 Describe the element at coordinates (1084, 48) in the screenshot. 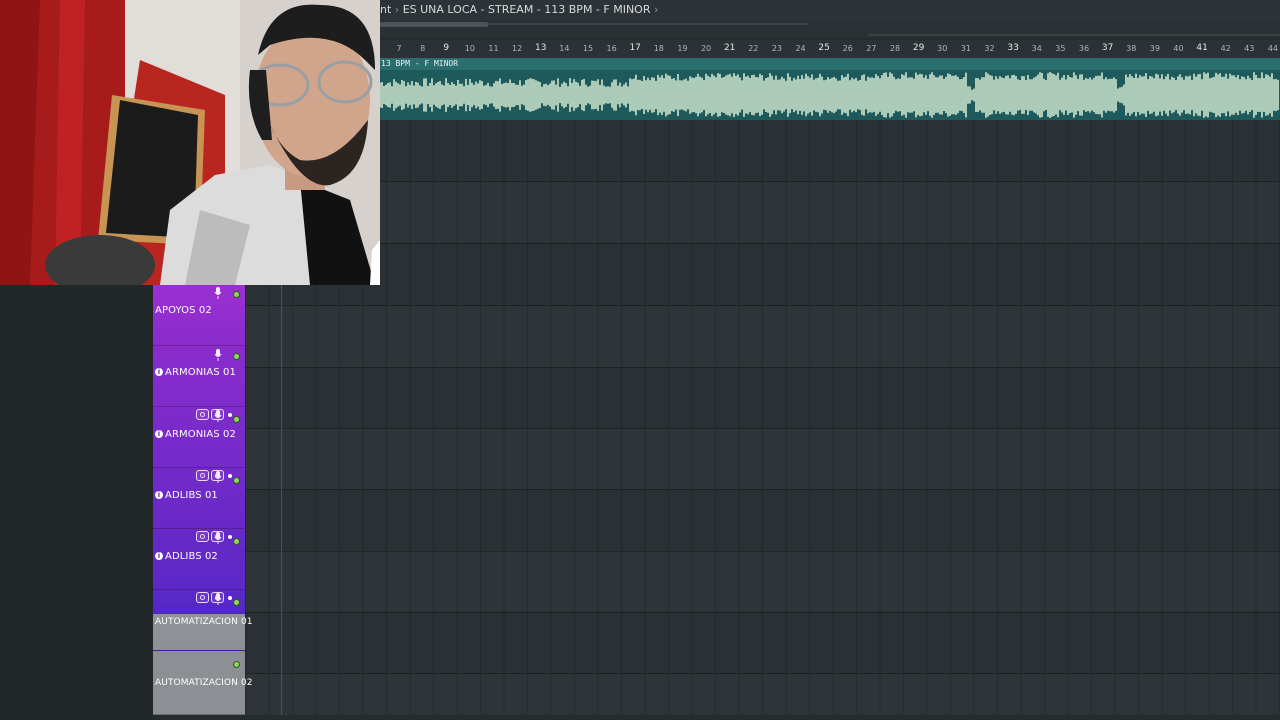

I see `ruler-tick: 36` at that location.